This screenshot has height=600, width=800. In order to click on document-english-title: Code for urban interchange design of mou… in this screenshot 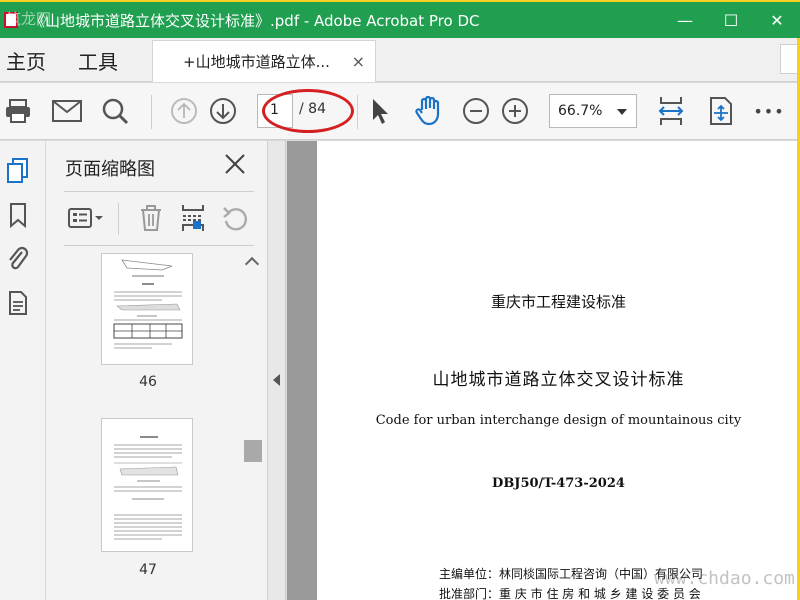, I will do `click(558, 420)`.